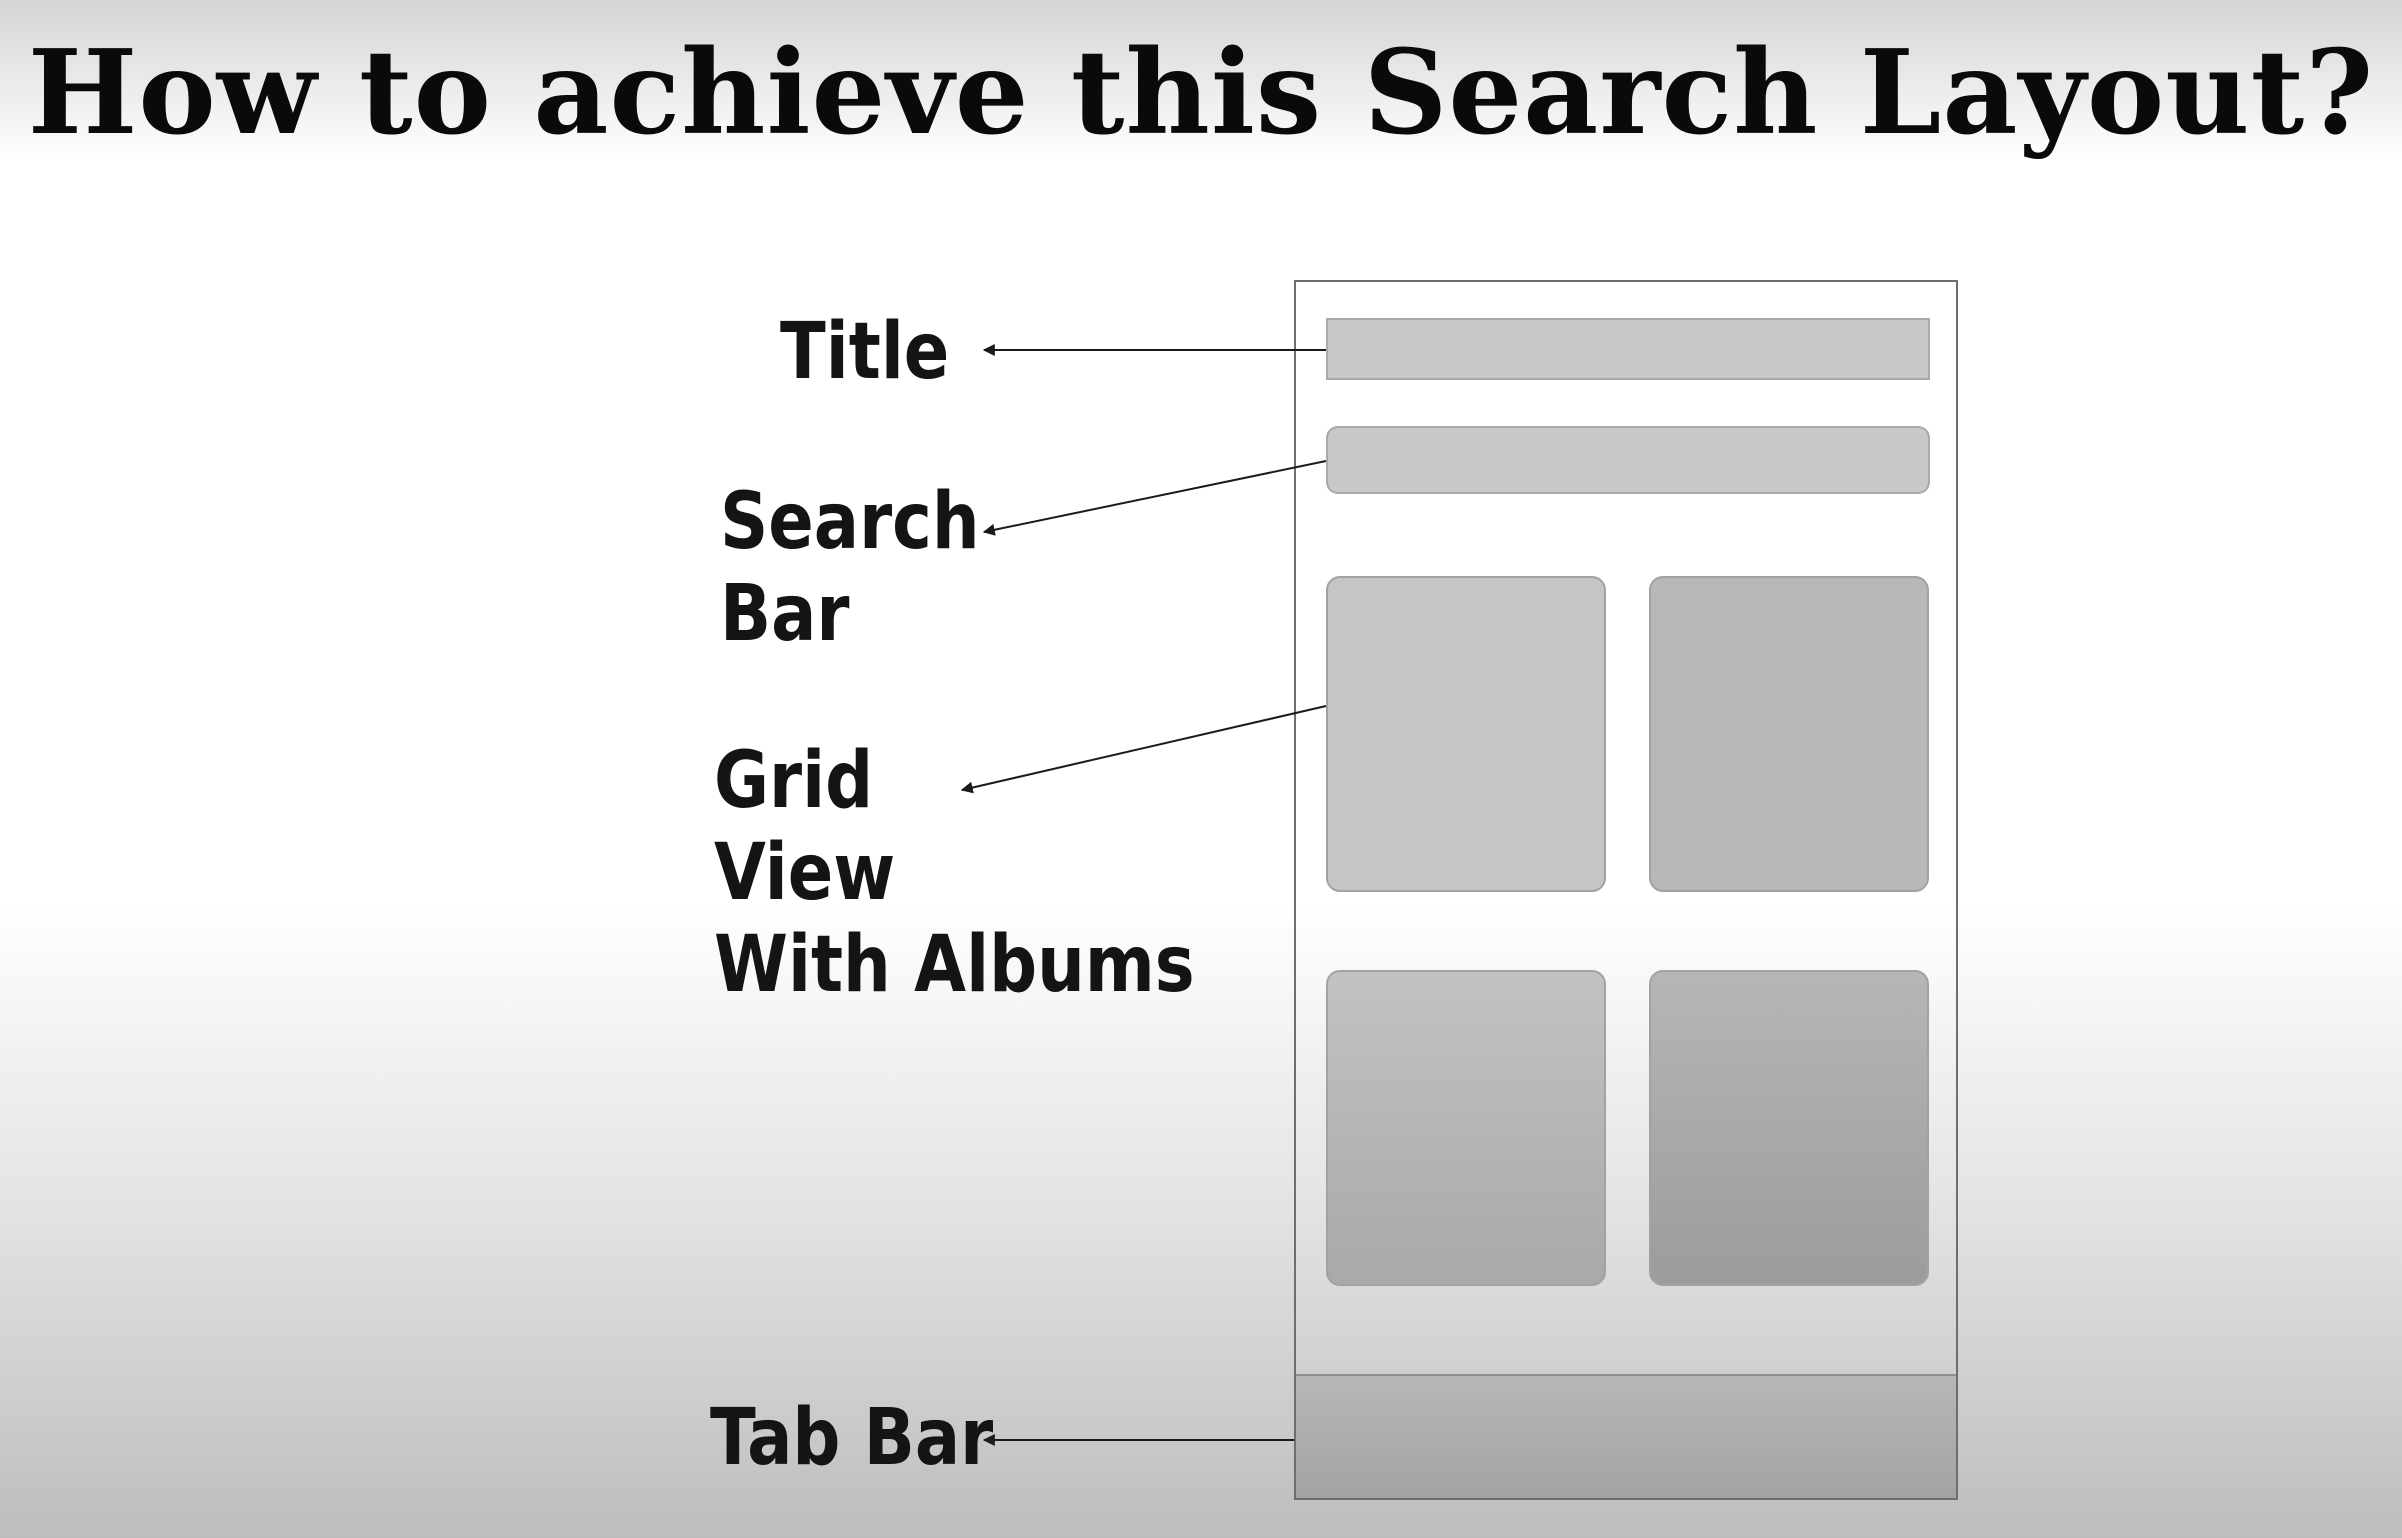  I want to click on label-tab-bar: Tab Bar, so click(851, 1438).